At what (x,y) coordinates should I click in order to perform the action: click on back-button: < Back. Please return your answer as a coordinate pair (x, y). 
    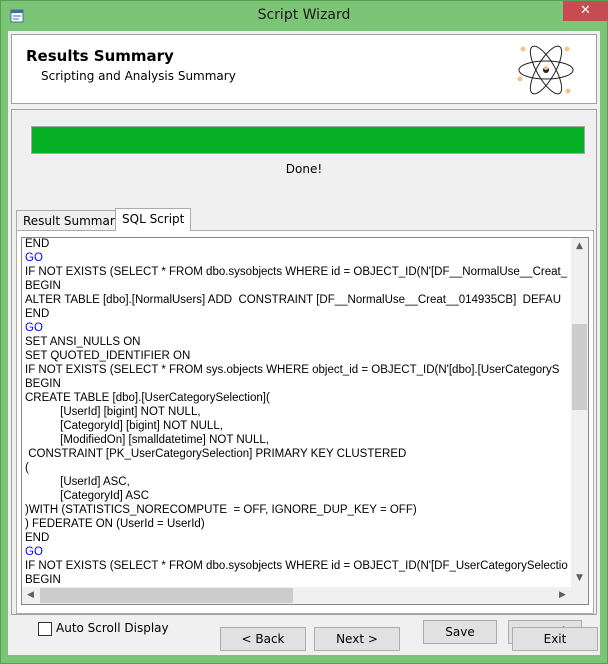
    Looking at the image, I should click on (263, 639).